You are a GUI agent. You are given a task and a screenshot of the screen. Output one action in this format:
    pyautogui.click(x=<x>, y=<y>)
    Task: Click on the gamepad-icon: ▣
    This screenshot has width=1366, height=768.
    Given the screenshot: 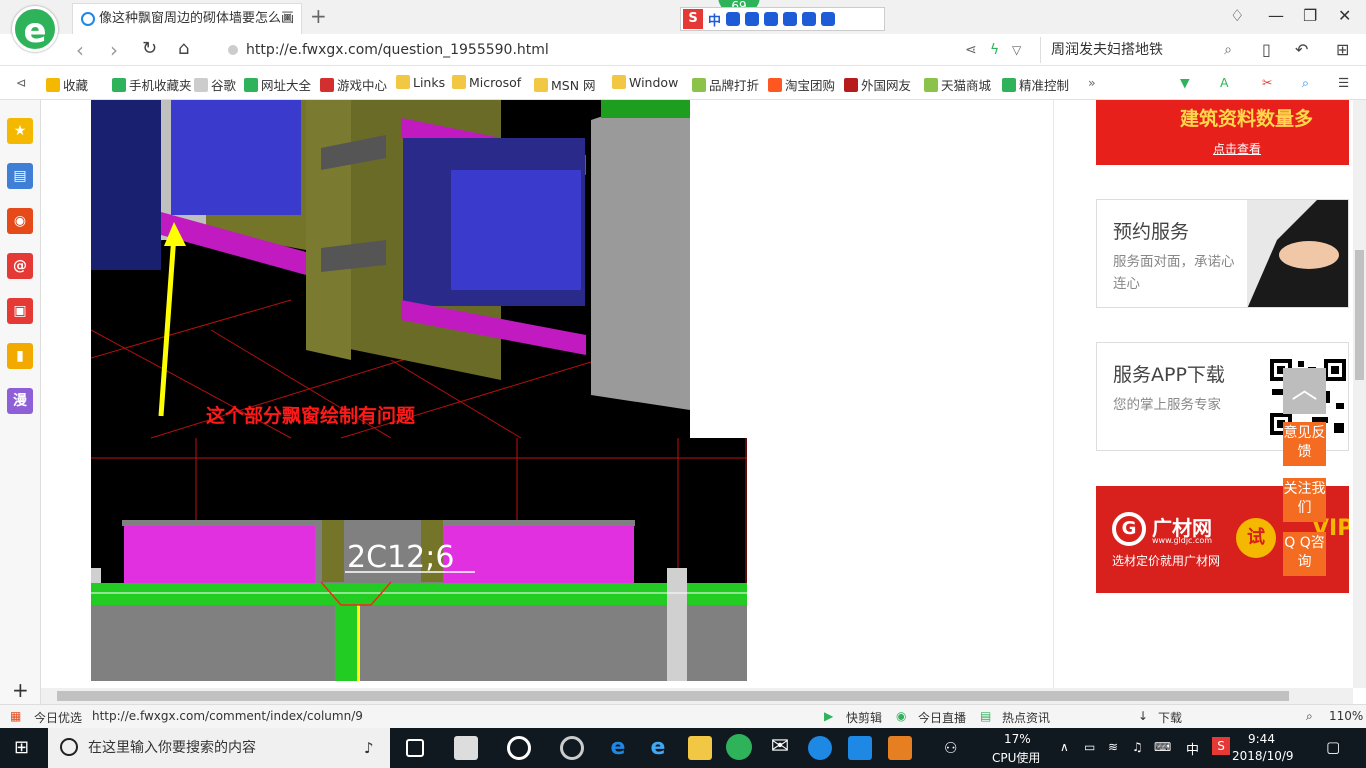 What is the action you would take?
    pyautogui.click(x=20, y=311)
    